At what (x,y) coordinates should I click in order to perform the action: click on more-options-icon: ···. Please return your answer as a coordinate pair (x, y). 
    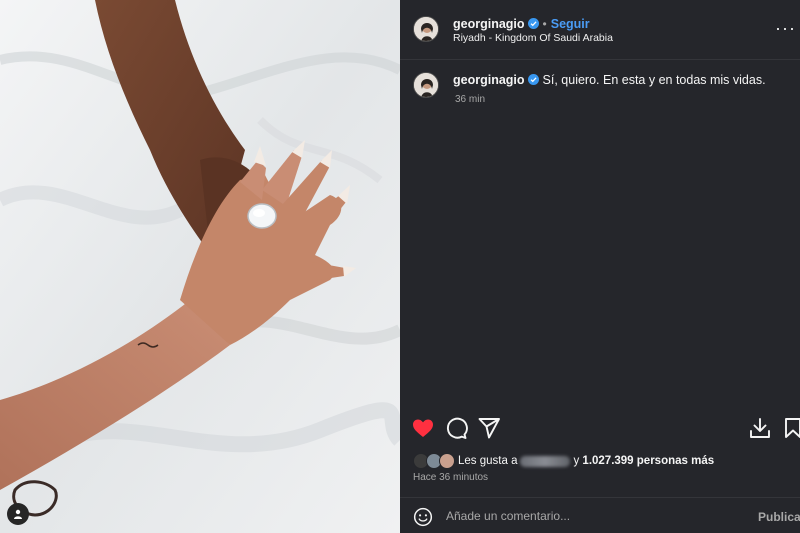
    Looking at the image, I should click on (785, 28).